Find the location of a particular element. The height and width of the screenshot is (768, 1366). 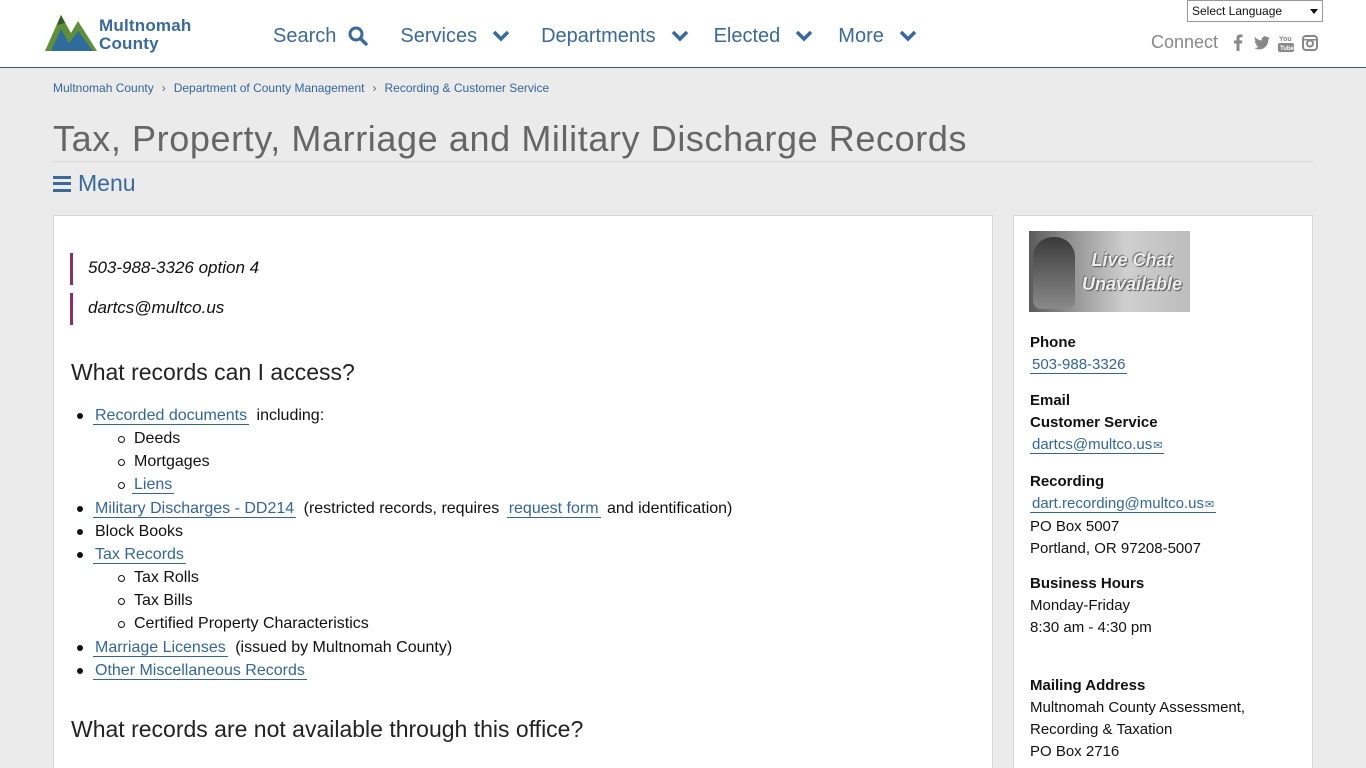

recording-email: dart.recording@multco.us is located at coordinates (1118, 503).